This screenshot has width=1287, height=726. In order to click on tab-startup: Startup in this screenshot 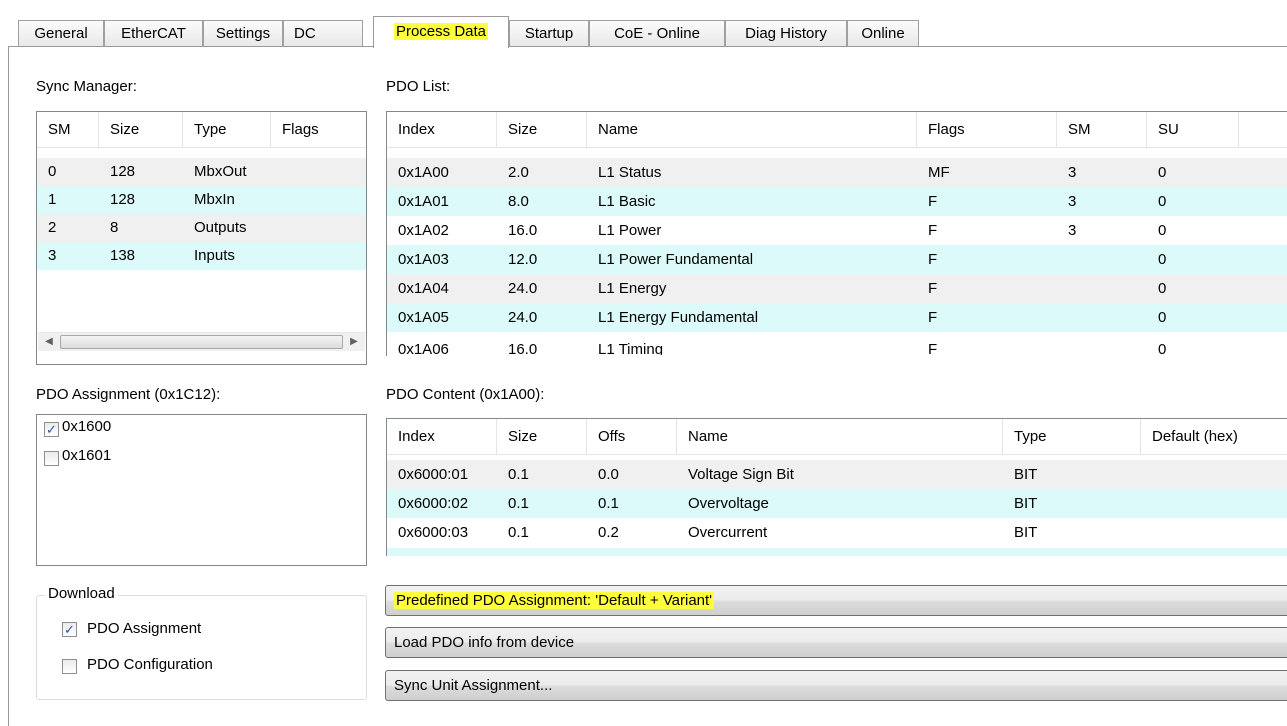, I will do `click(549, 33)`.